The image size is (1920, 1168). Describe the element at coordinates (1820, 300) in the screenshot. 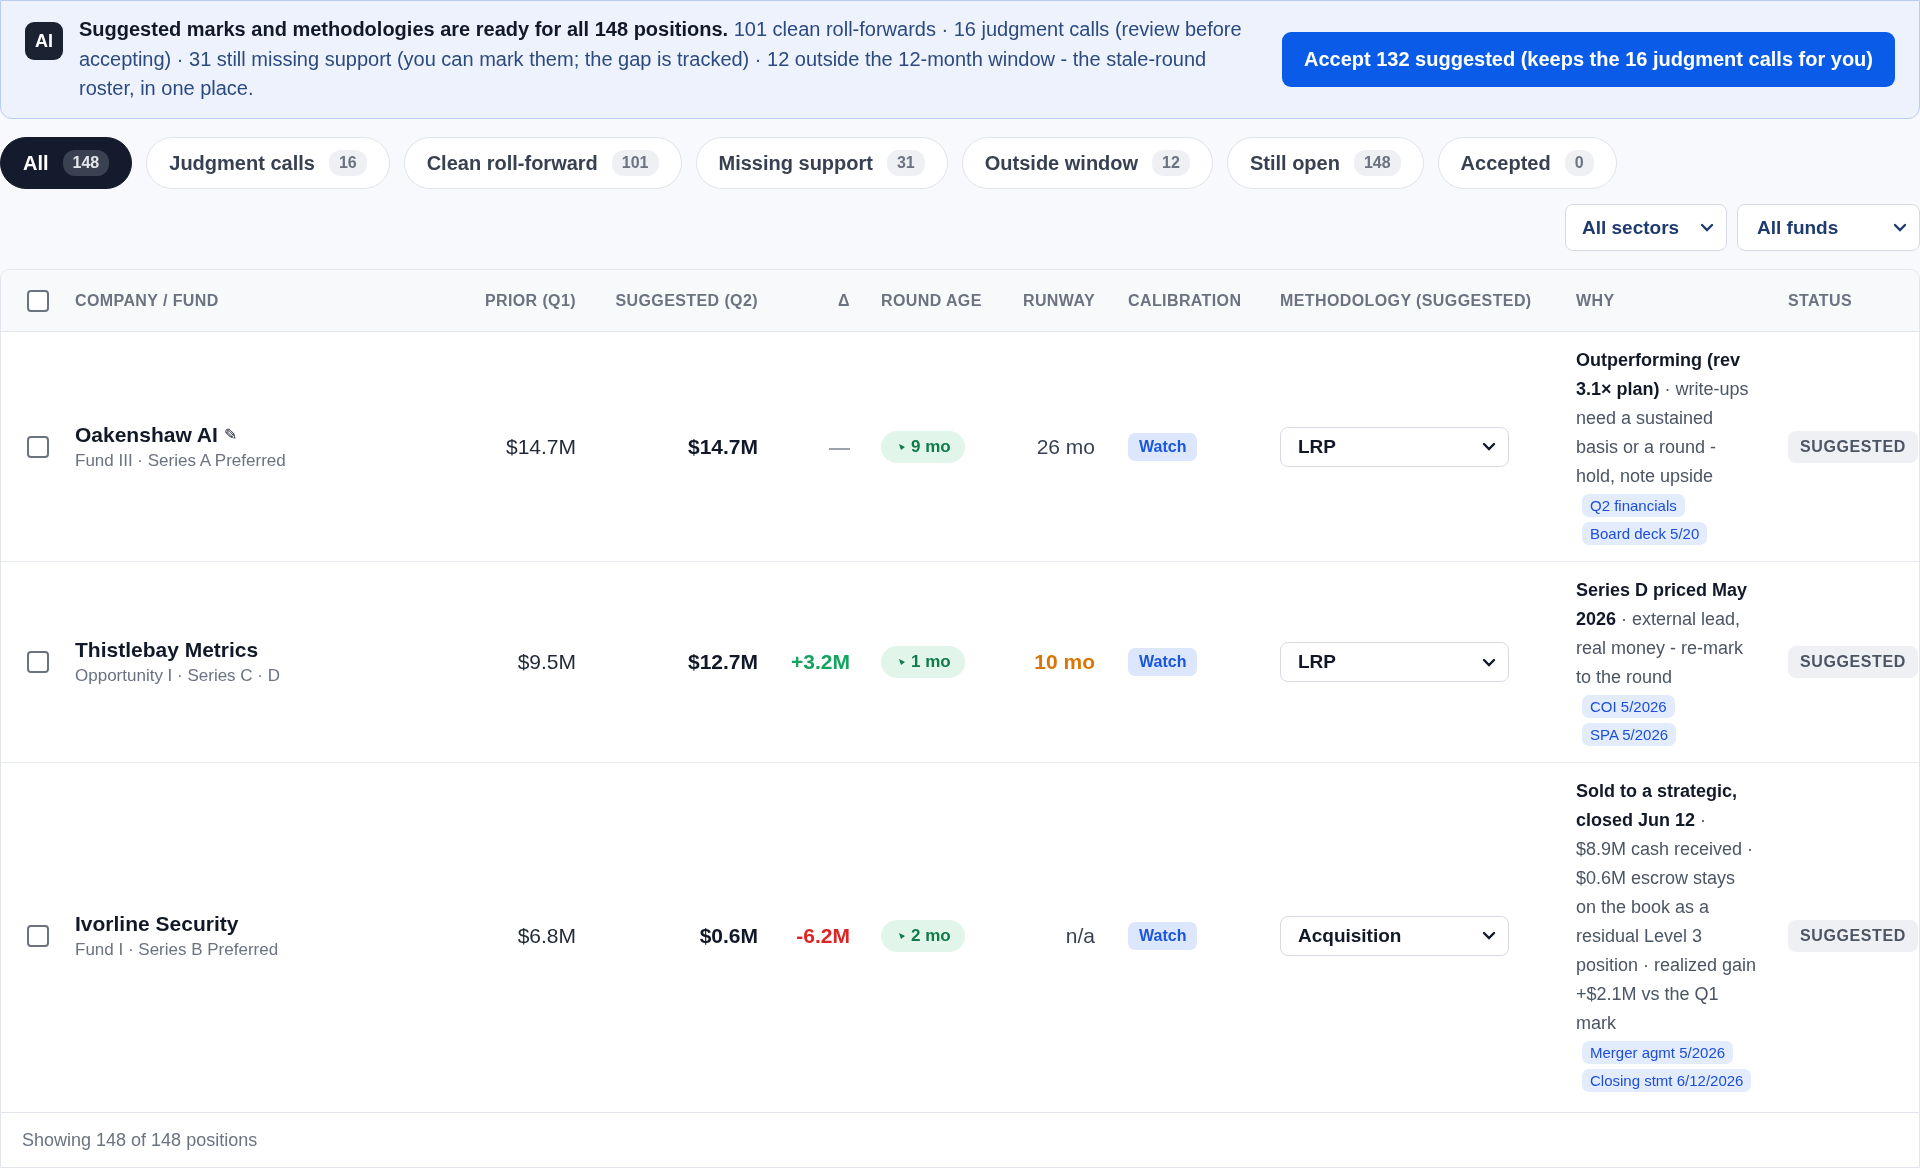

I see `column-header: STATUS` at that location.